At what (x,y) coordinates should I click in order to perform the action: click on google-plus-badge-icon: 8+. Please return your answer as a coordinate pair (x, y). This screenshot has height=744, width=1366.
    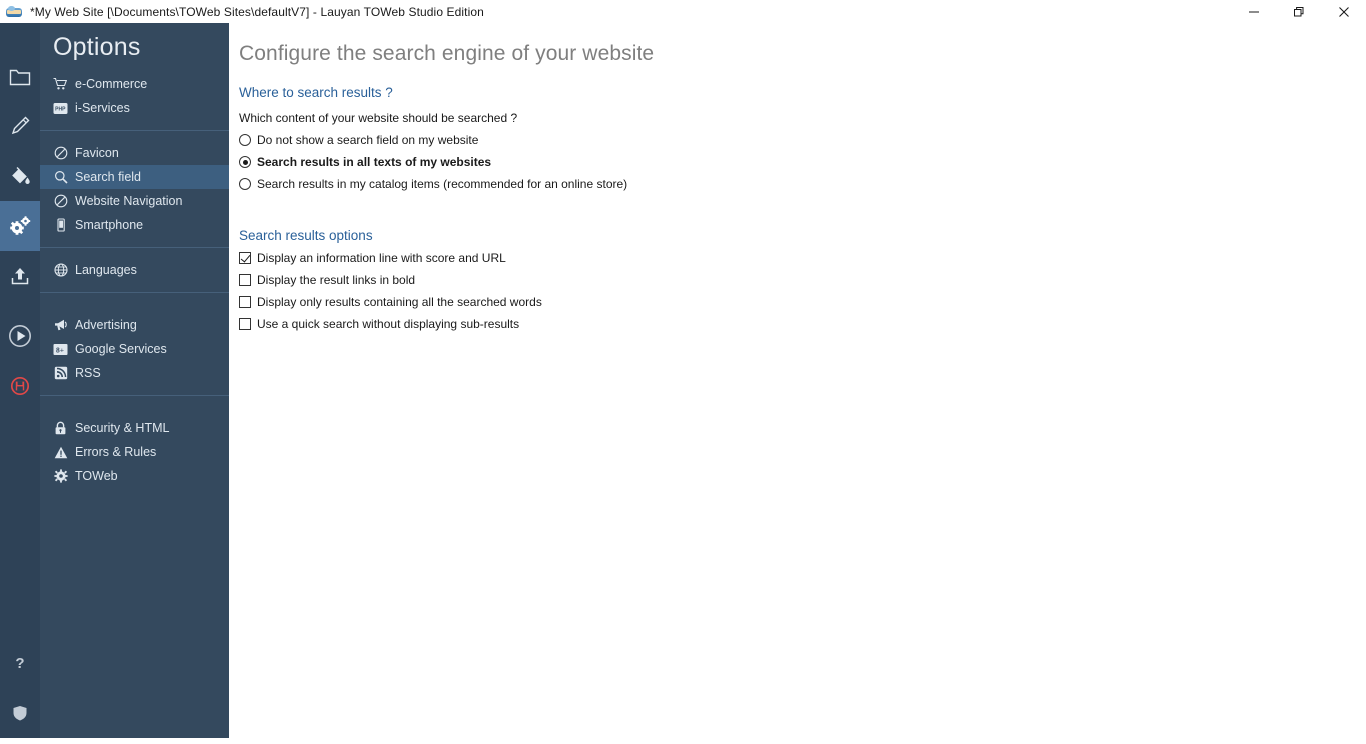
    Looking at the image, I should click on (60, 349).